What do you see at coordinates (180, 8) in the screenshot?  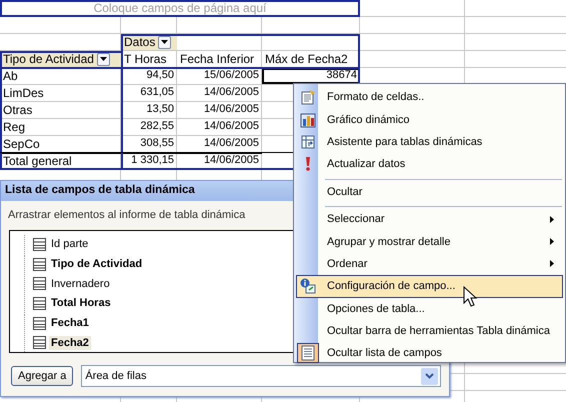 I see `page-field-drop-area: Coloque campos de página aquí` at bounding box center [180, 8].